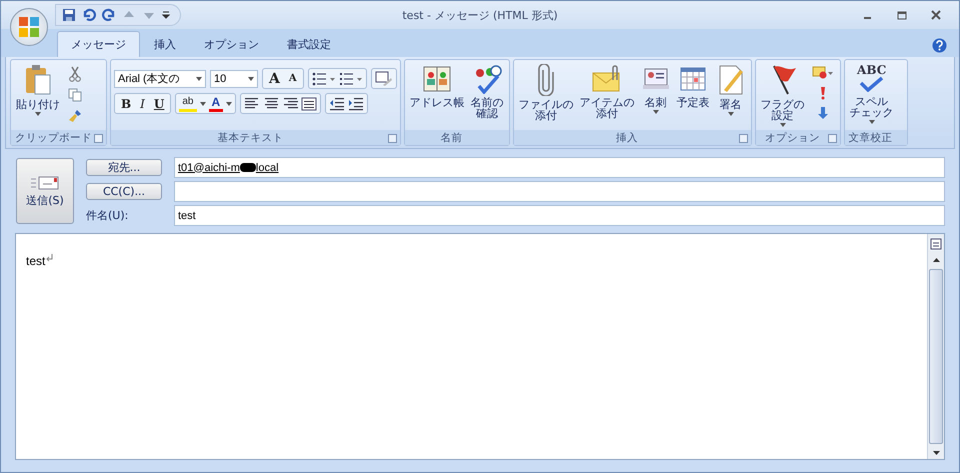  What do you see at coordinates (109, 15) in the screenshot?
I see `redo-icon` at bounding box center [109, 15].